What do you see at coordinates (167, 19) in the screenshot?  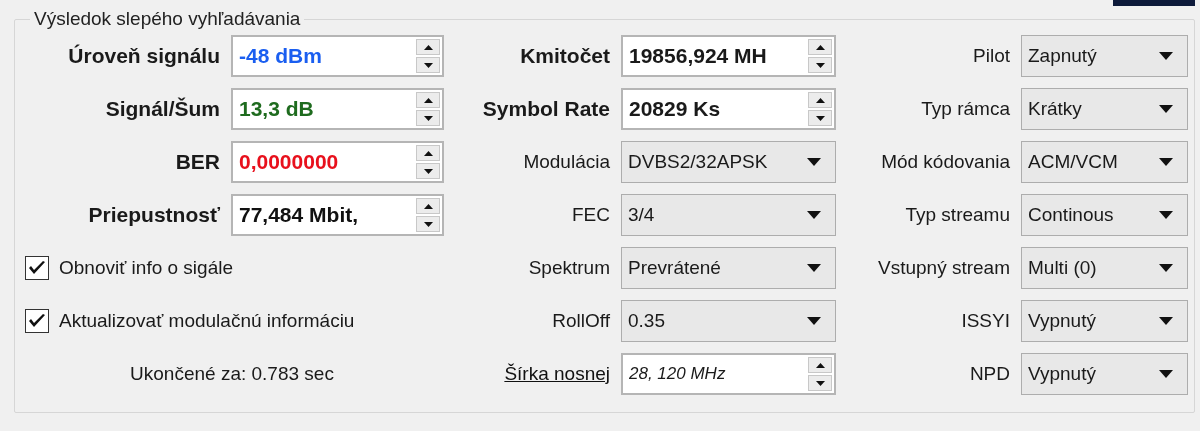 I see `group-title: Výsledok slepého vyhľadávania` at bounding box center [167, 19].